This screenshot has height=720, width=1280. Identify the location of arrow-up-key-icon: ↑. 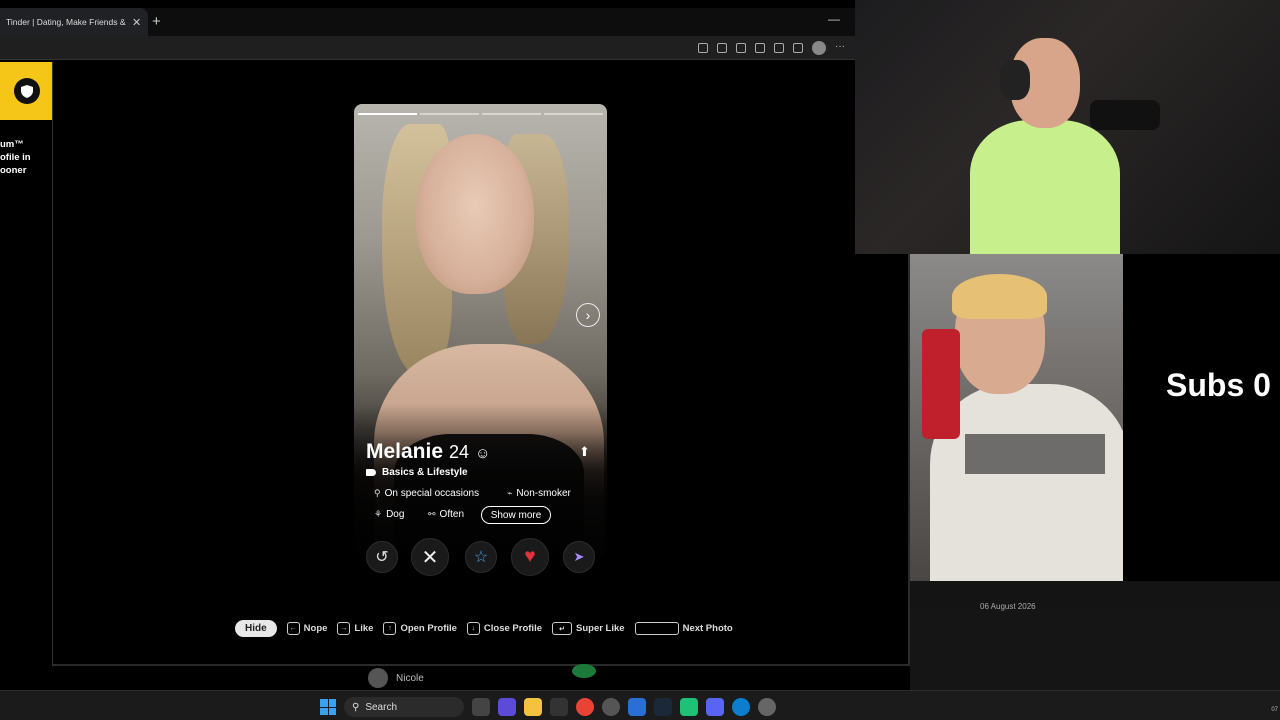
(390, 628).